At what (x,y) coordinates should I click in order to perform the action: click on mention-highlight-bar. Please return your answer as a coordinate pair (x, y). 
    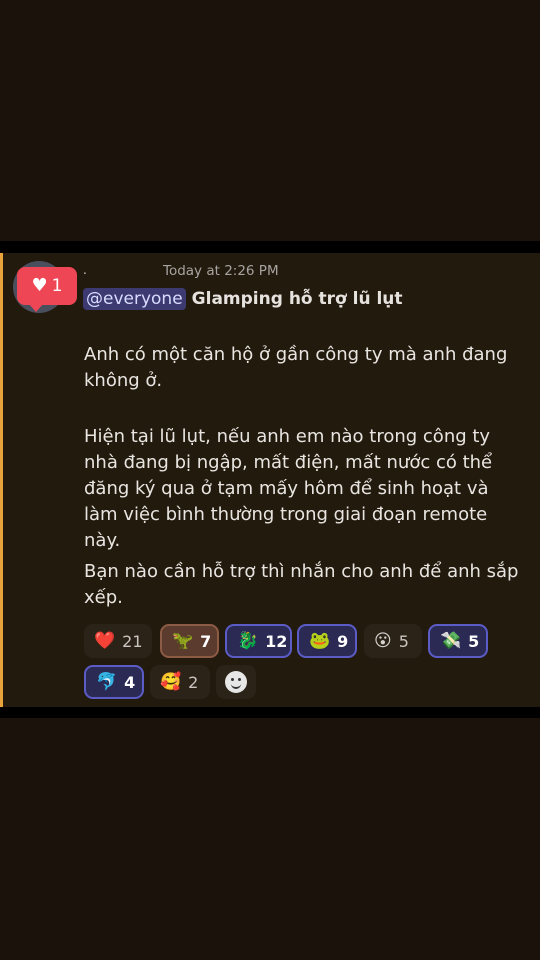
    Looking at the image, I should click on (1, 480).